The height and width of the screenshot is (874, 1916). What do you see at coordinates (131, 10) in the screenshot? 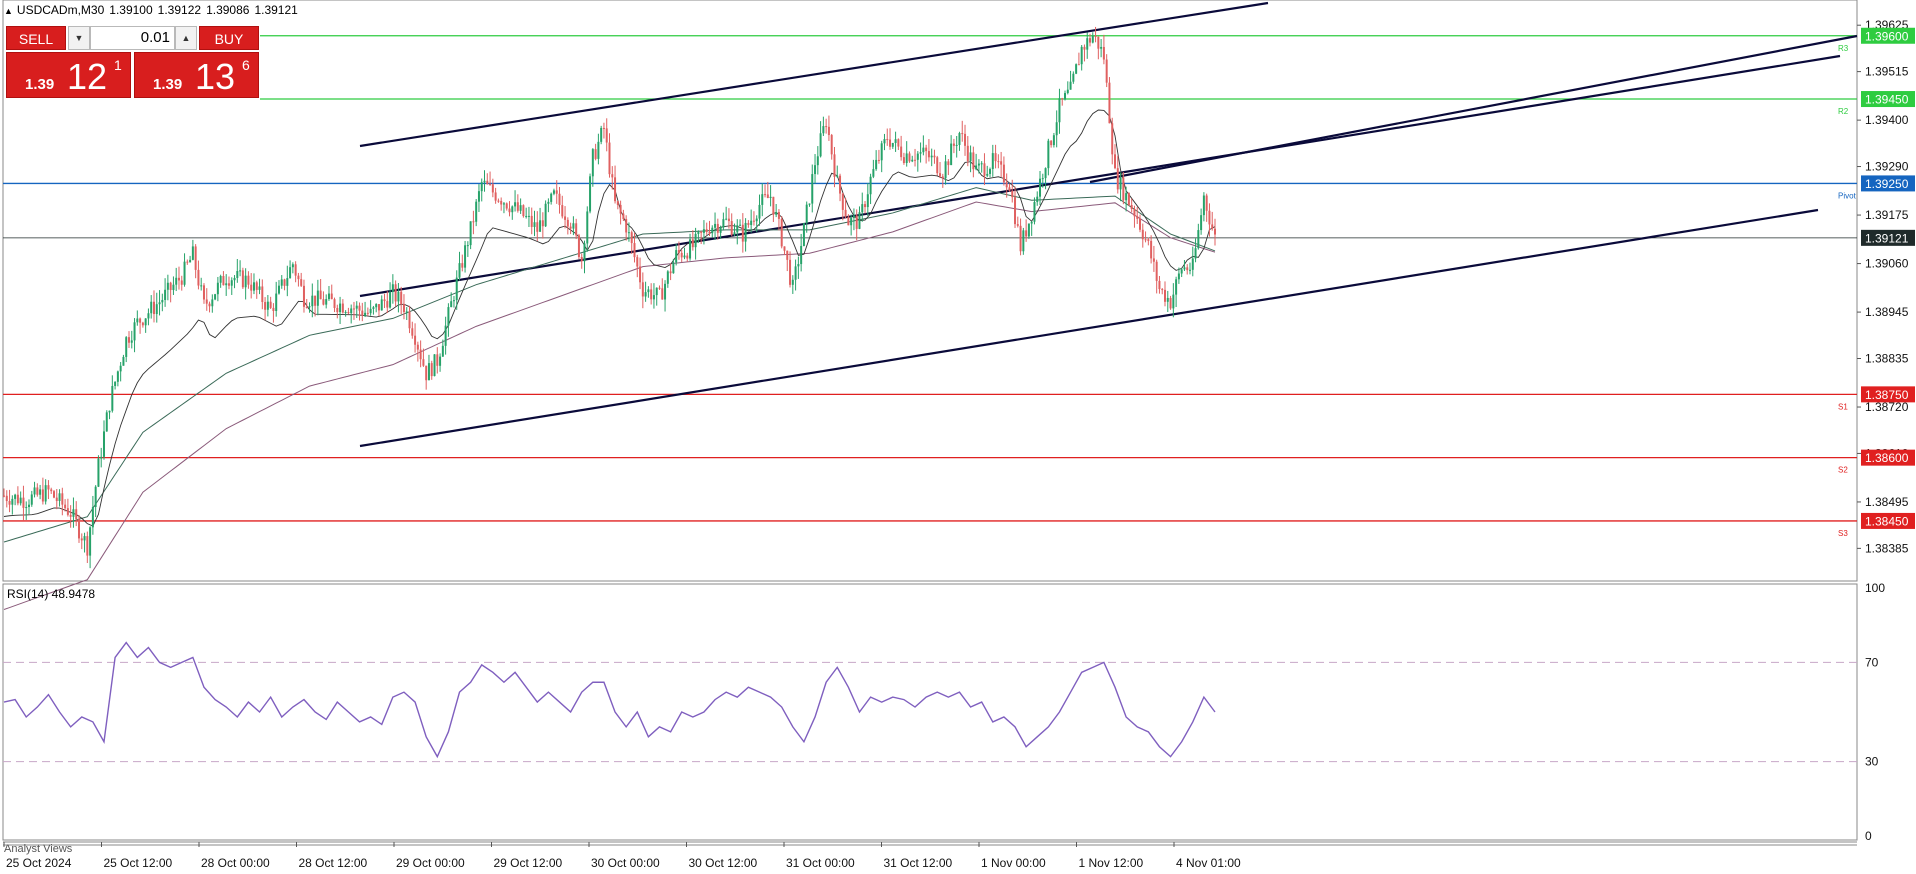
I see `ohlc-open: 1.39100` at bounding box center [131, 10].